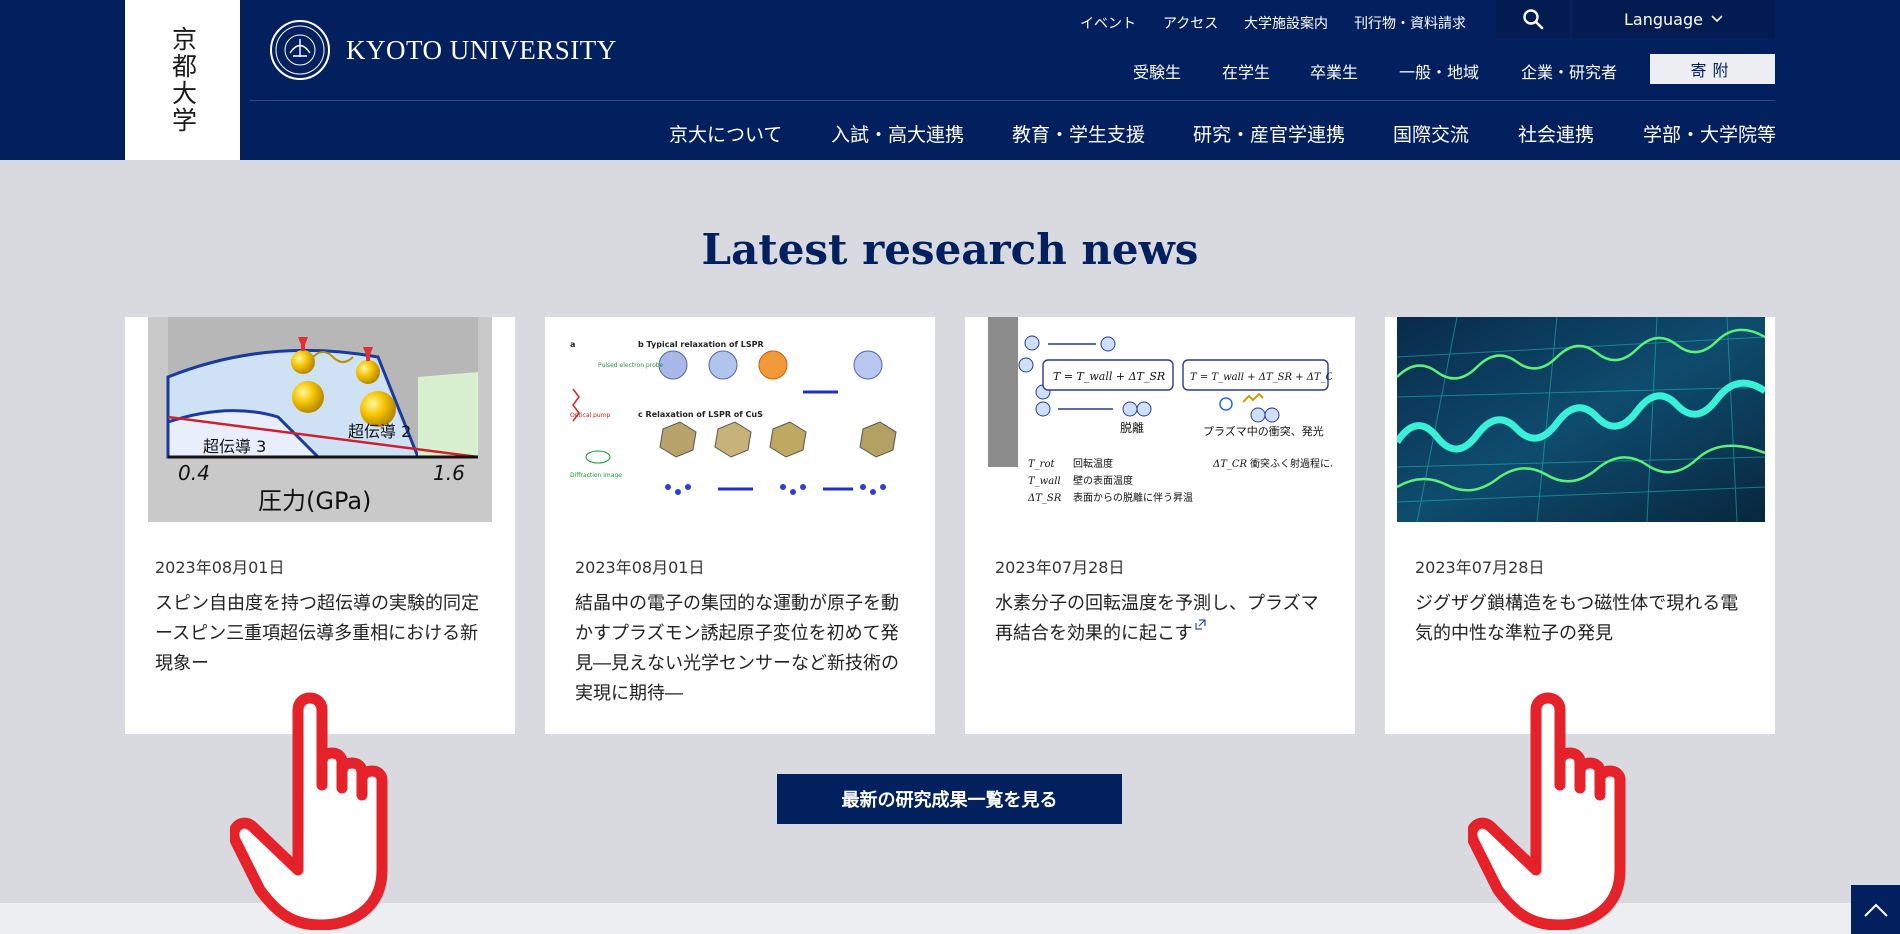 Image resolution: width=1900 pixels, height=934 pixels. Describe the element at coordinates (1108, 23) in the screenshot. I see `util-link-events: イベント` at that location.